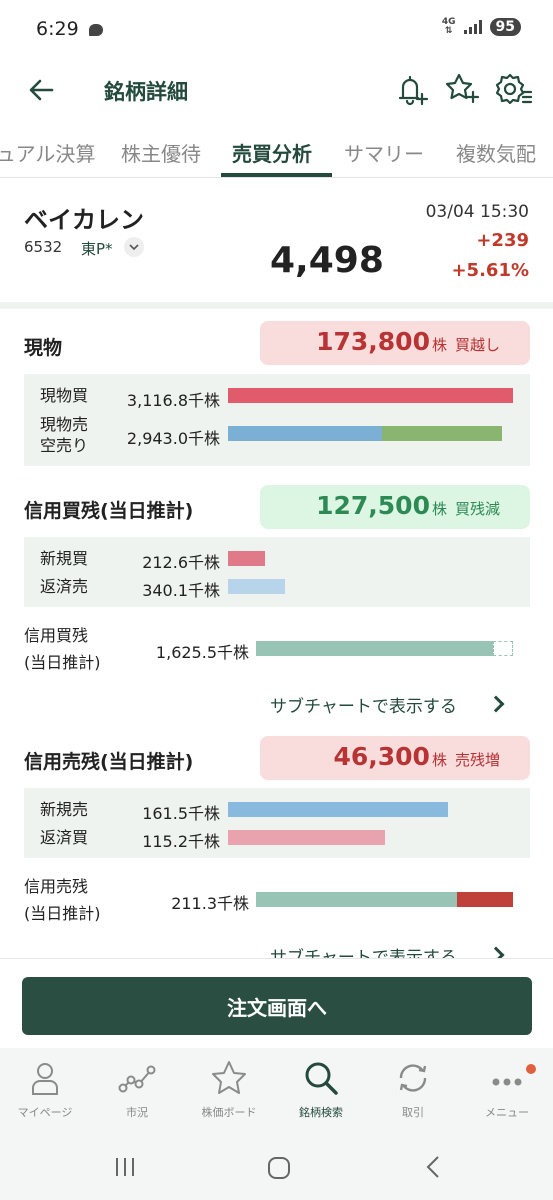  Describe the element at coordinates (277, 420) in the screenshot. I see `genbutsu-data-box: 現物買 3,116.8千株 現物売 空売り 2,943.0千株` at that location.